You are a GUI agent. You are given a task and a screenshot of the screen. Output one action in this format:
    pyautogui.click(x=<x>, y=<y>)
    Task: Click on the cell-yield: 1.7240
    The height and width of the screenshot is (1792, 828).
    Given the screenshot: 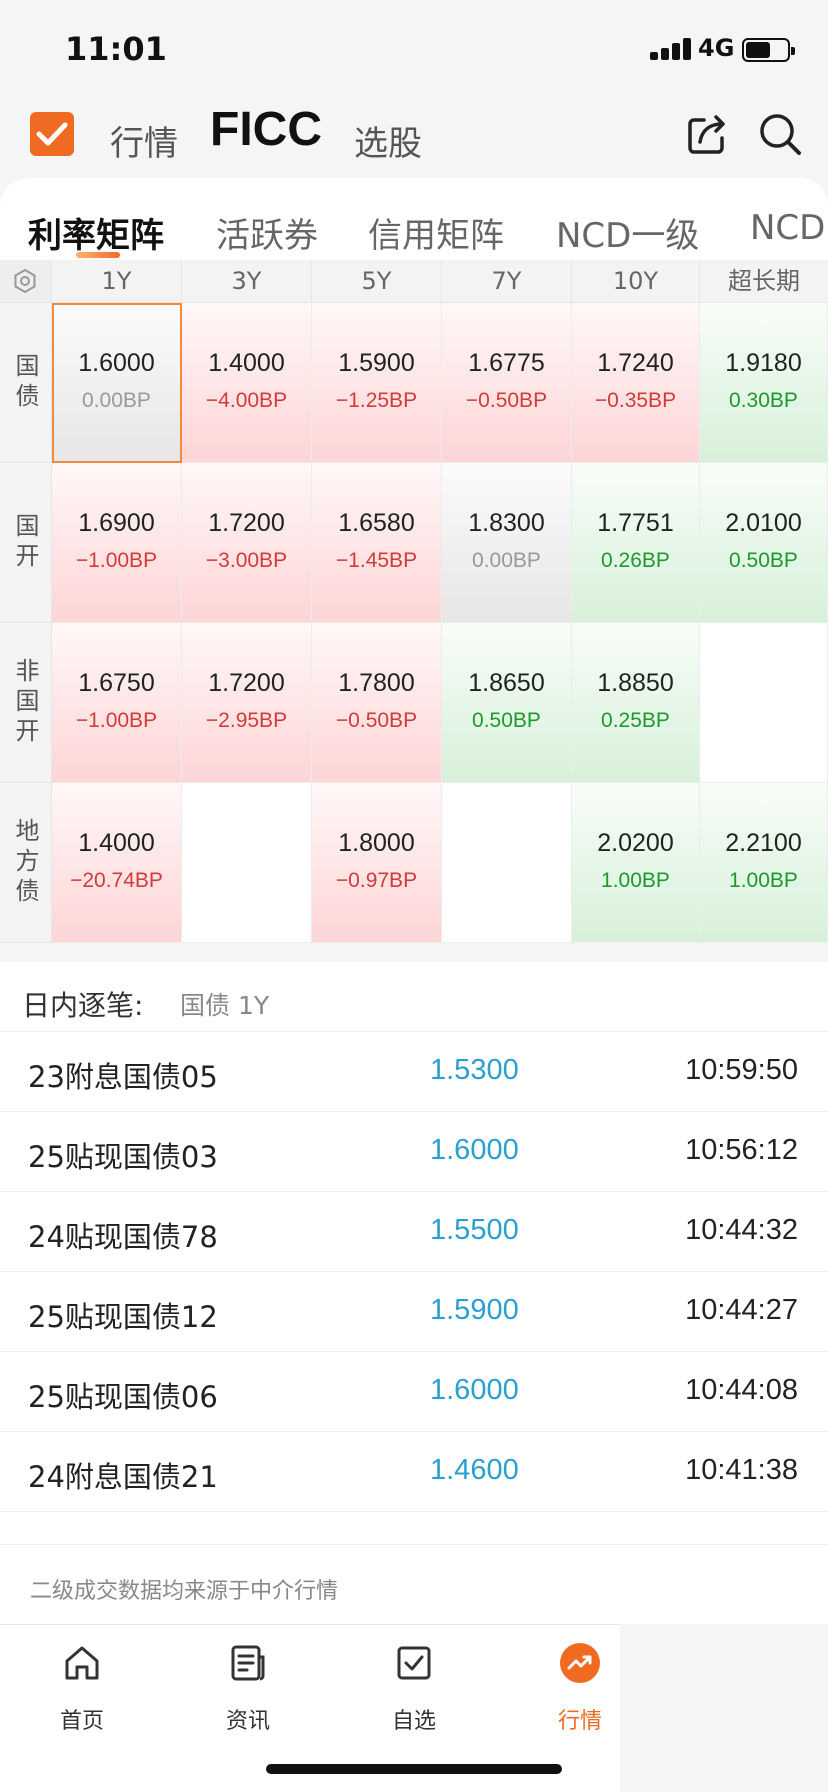 What is the action you would take?
    pyautogui.click(x=635, y=363)
    